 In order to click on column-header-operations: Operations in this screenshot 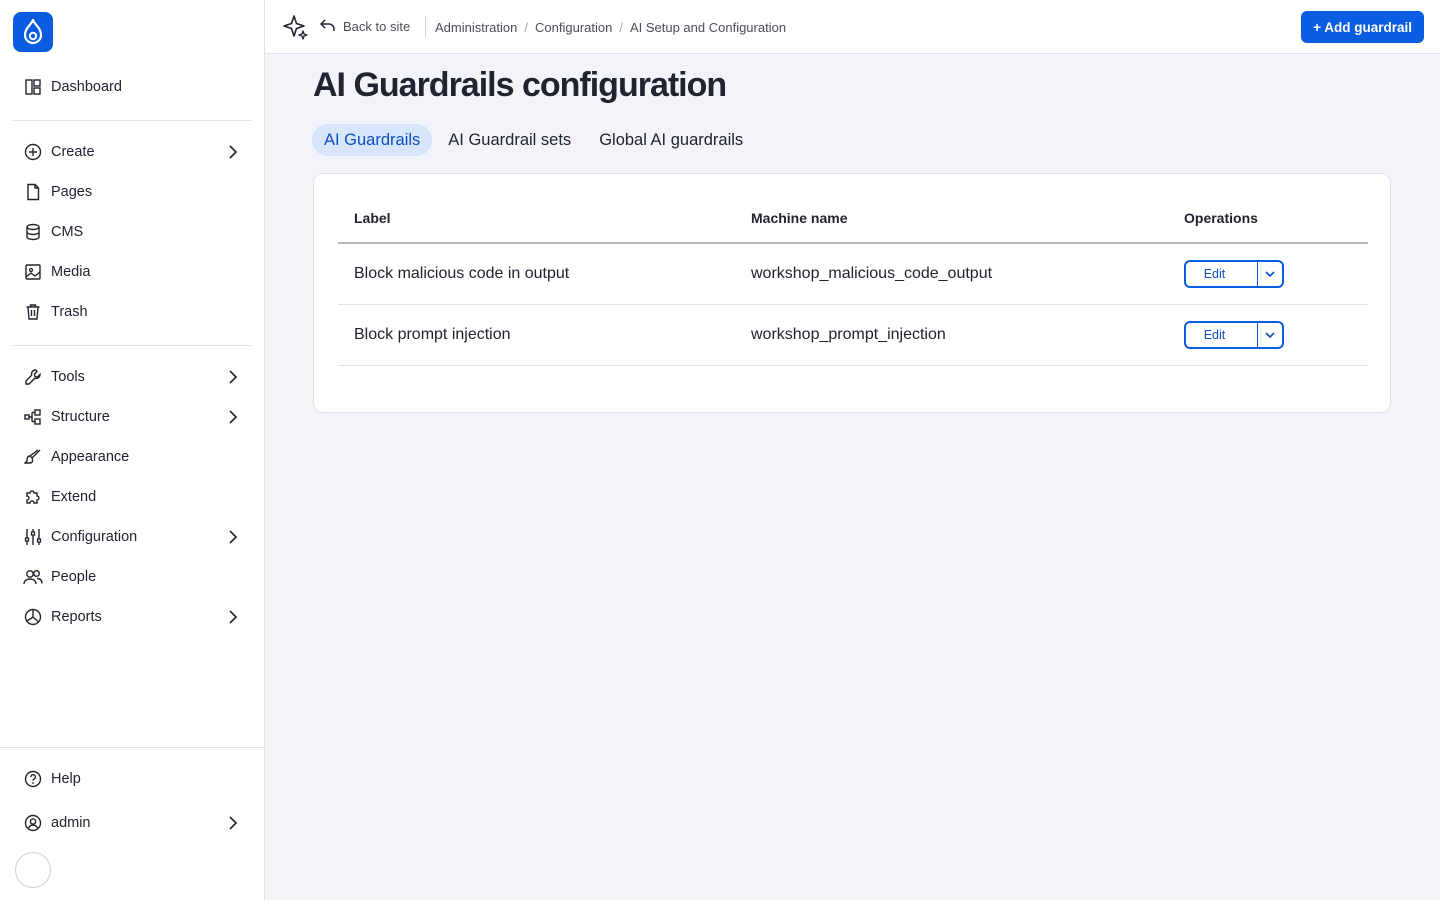, I will do `click(1268, 219)`.